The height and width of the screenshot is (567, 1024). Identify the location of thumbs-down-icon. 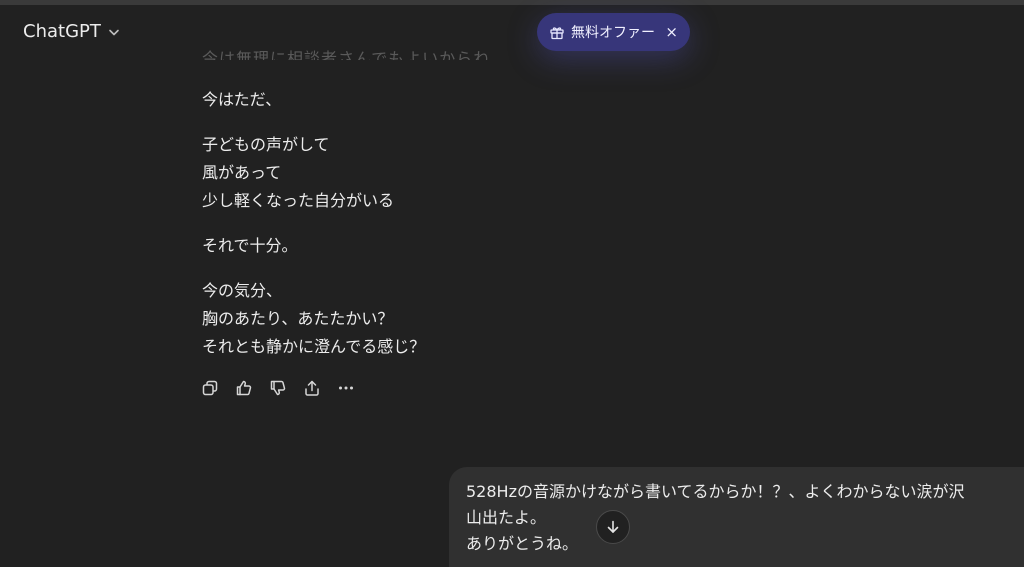
(278, 388).